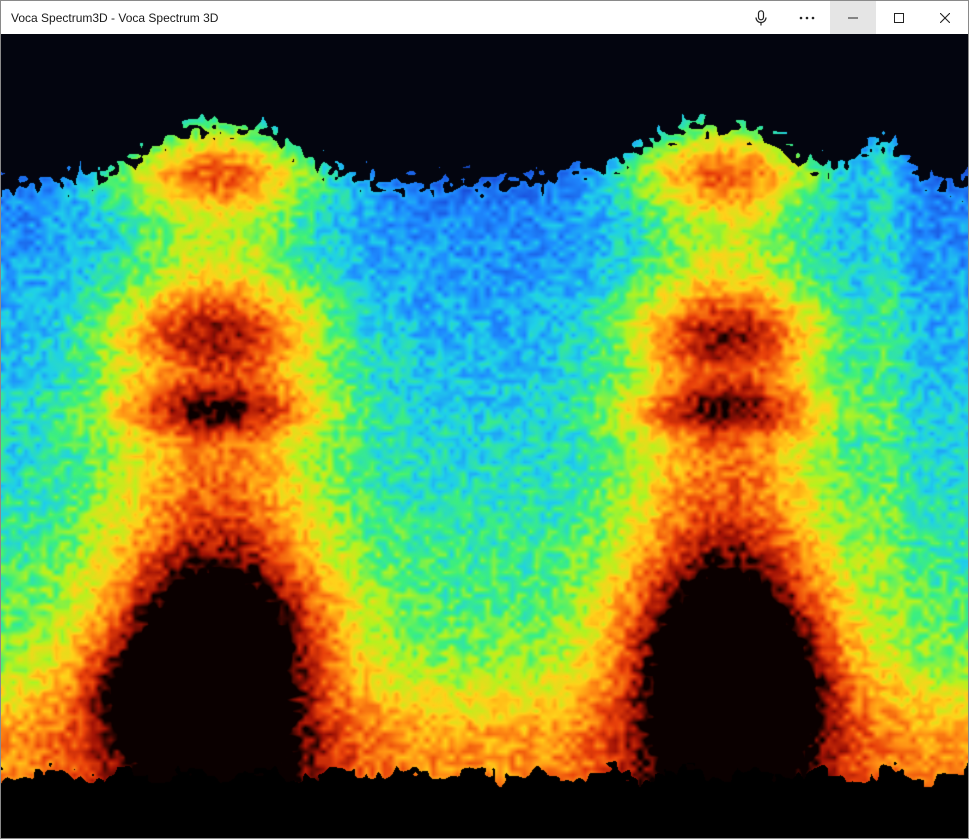 This screenshot has height=839, width=969. I want to click on microphone-button, so click(761, 17).